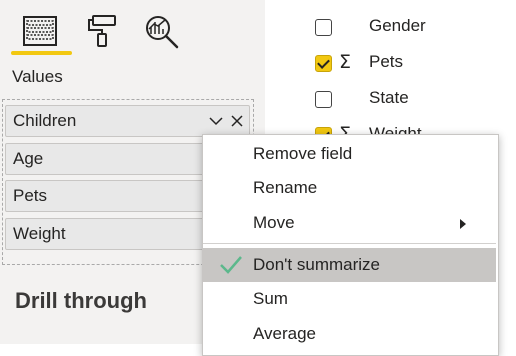 Image resolution: width=516 pixels, height=356 pixels. Describe the element at coordinates (216, 121) in the screenshot. I see `chevron-down-icon` at that location.